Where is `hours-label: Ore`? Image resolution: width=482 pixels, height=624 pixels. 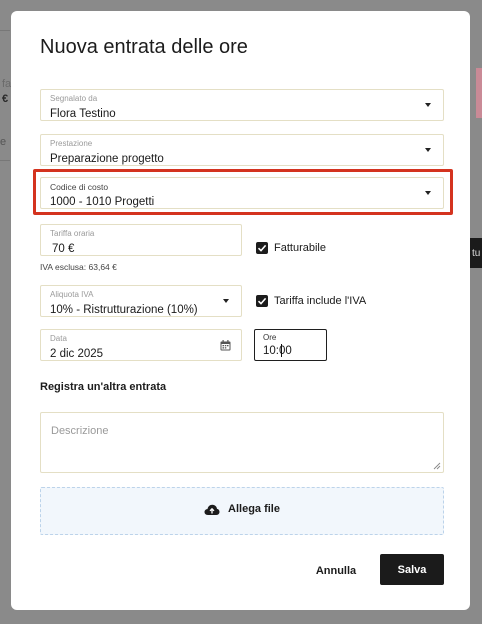
hours-label: Ore is located at coordinates (270, 337).